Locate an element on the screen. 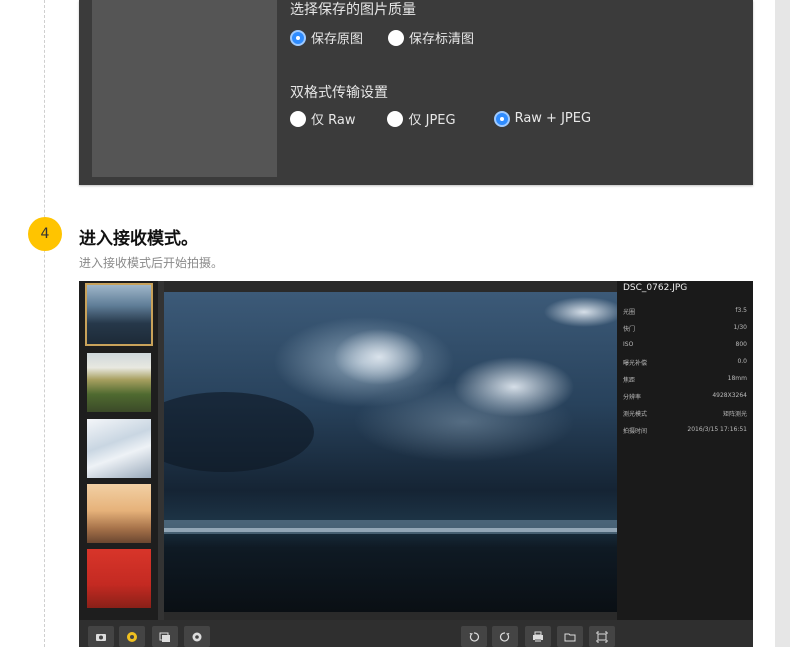  info-value: 4928X3264 is located at coordinates (729, 395).